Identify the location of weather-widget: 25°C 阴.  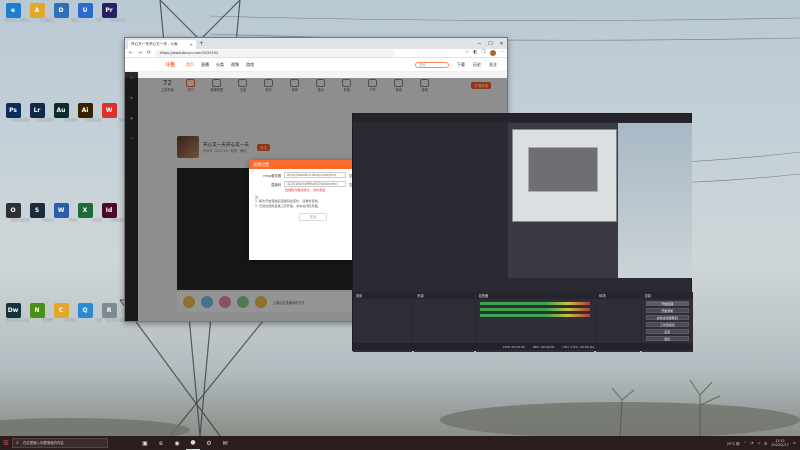
(733, 443).